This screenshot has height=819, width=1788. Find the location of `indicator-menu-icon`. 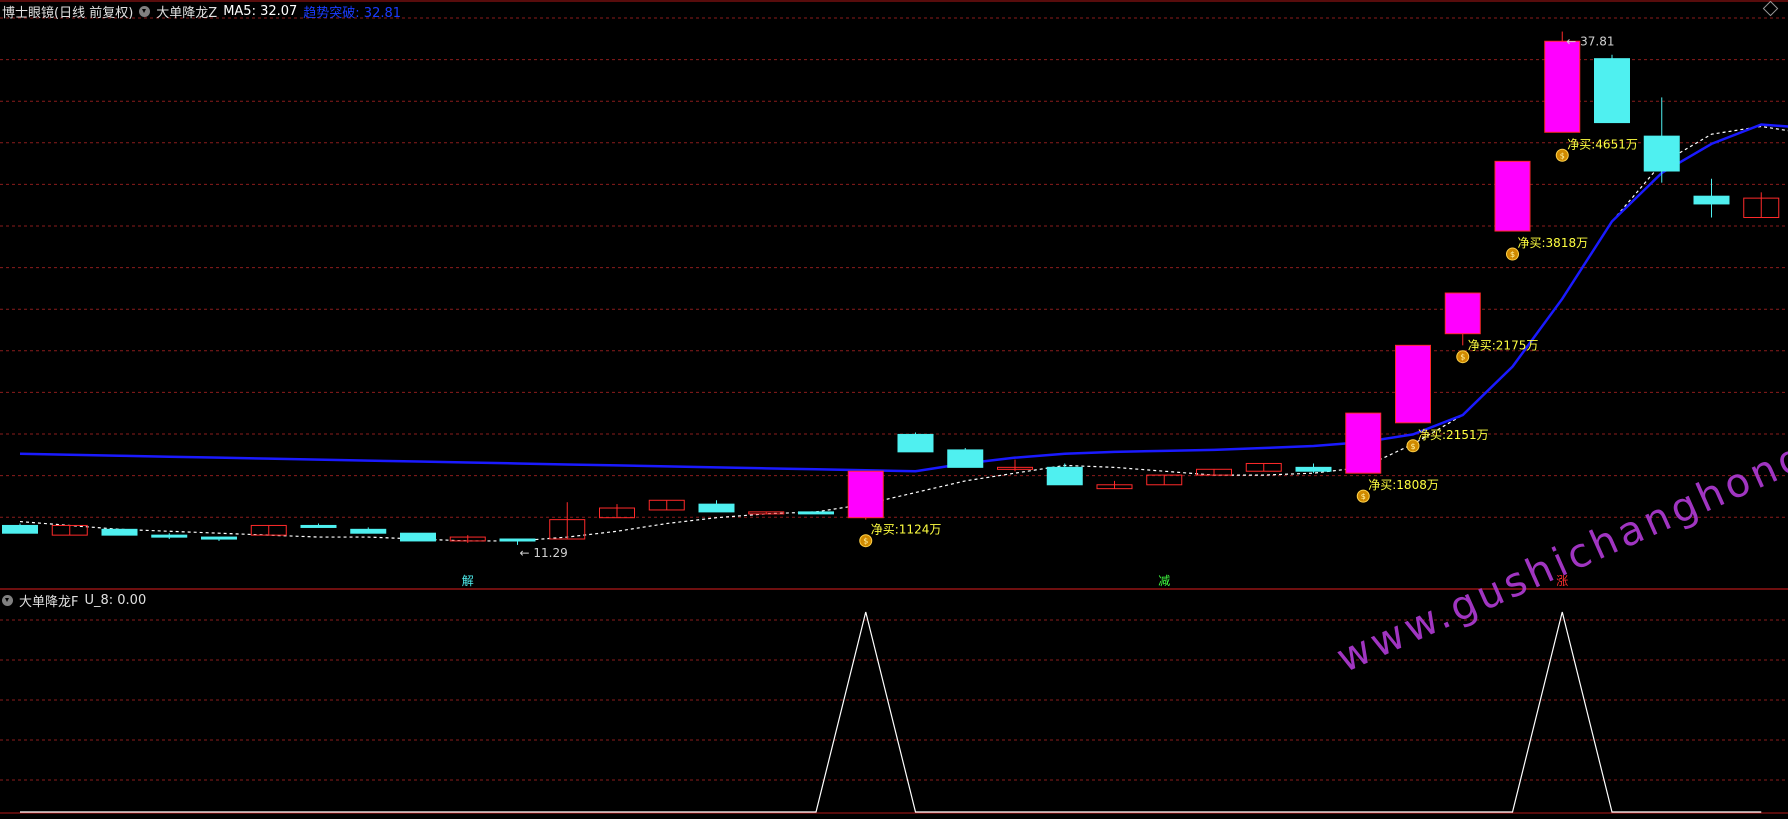

indicator-menu-icon is located at coordinates (145, 11).